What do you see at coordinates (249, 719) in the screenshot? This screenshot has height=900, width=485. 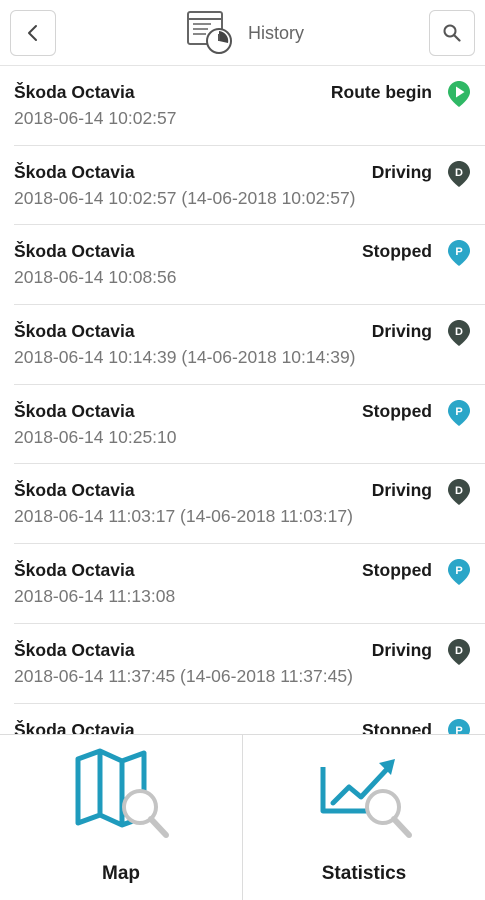 I see `history-row: Škoda Octavia Stopped P` at bounding box center [249, 719].